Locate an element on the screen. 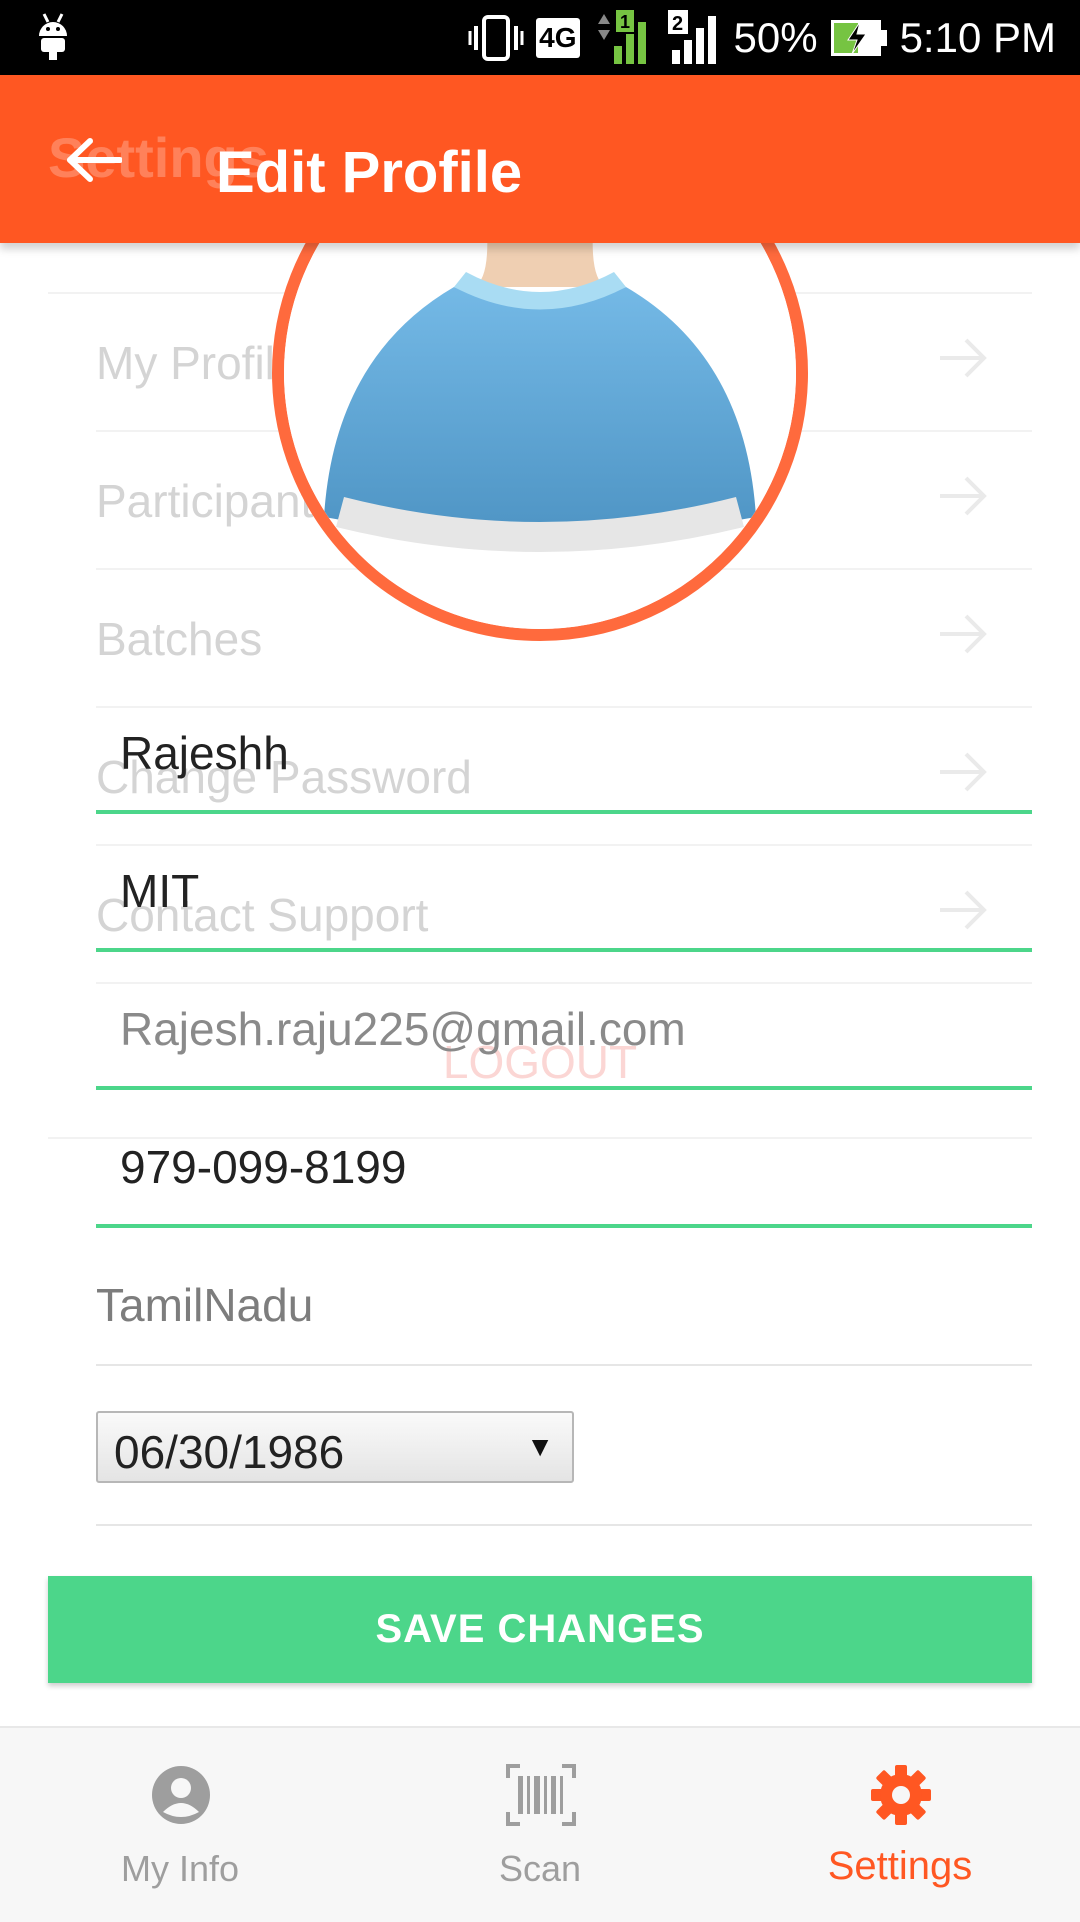 This screenshot has width=1080, height=1922. dropdown-caret-icon: ▼ is located at coordinates (540, 1446).